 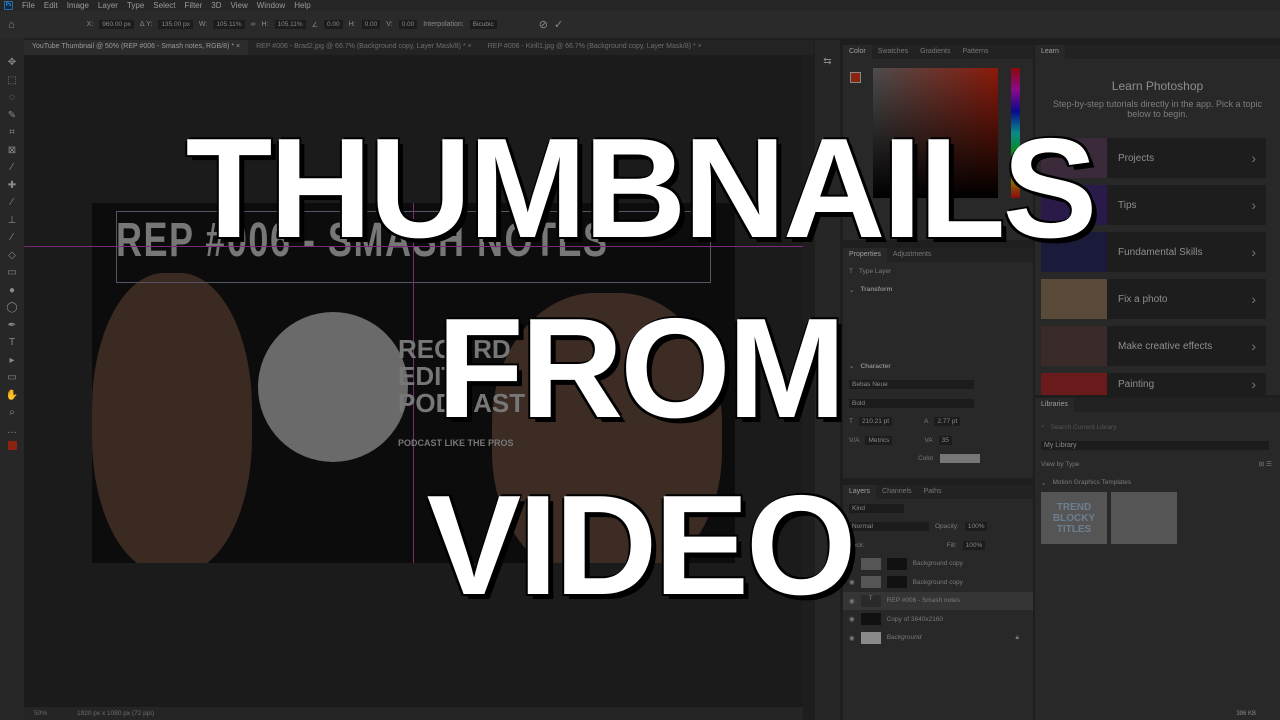 What do you see at coordinates (1155, 446) in the screenshot?
I see `library-select: My Library` at bounding box center [1155, 446].